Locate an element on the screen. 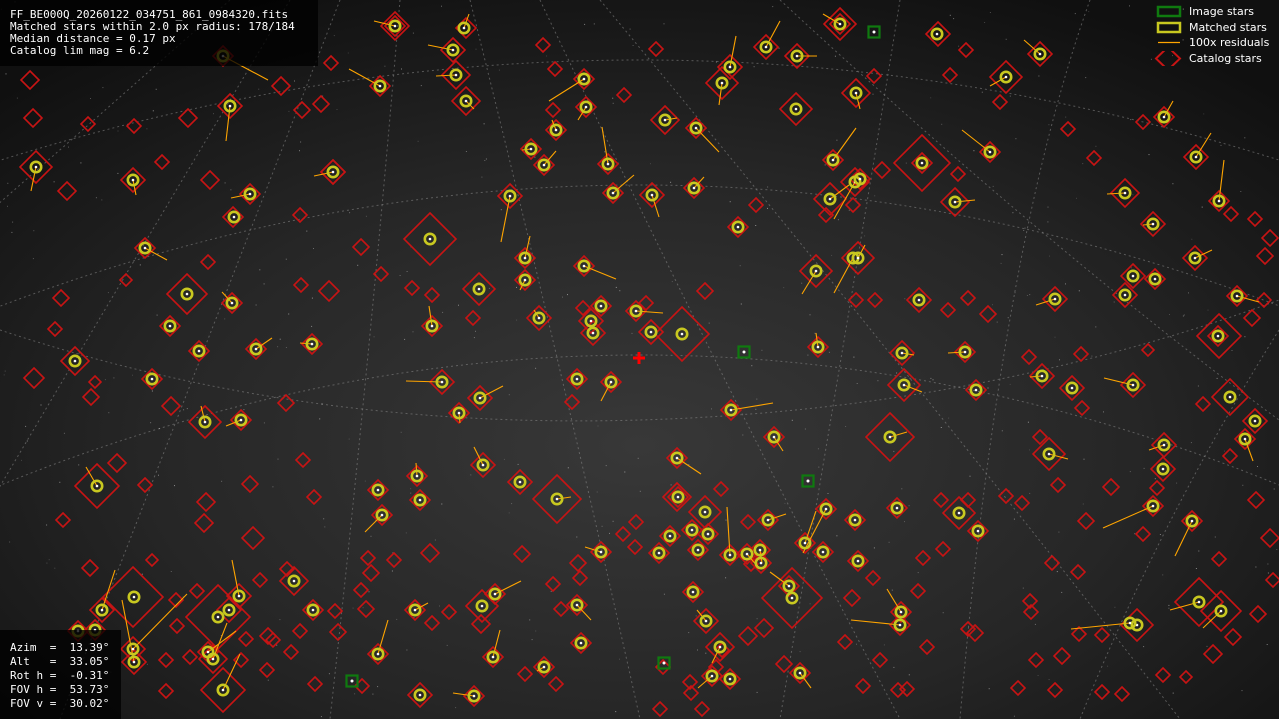 The image size is (1279, 719). legend-item-image-stars: Image stars is located at coordinates (1216, 12).